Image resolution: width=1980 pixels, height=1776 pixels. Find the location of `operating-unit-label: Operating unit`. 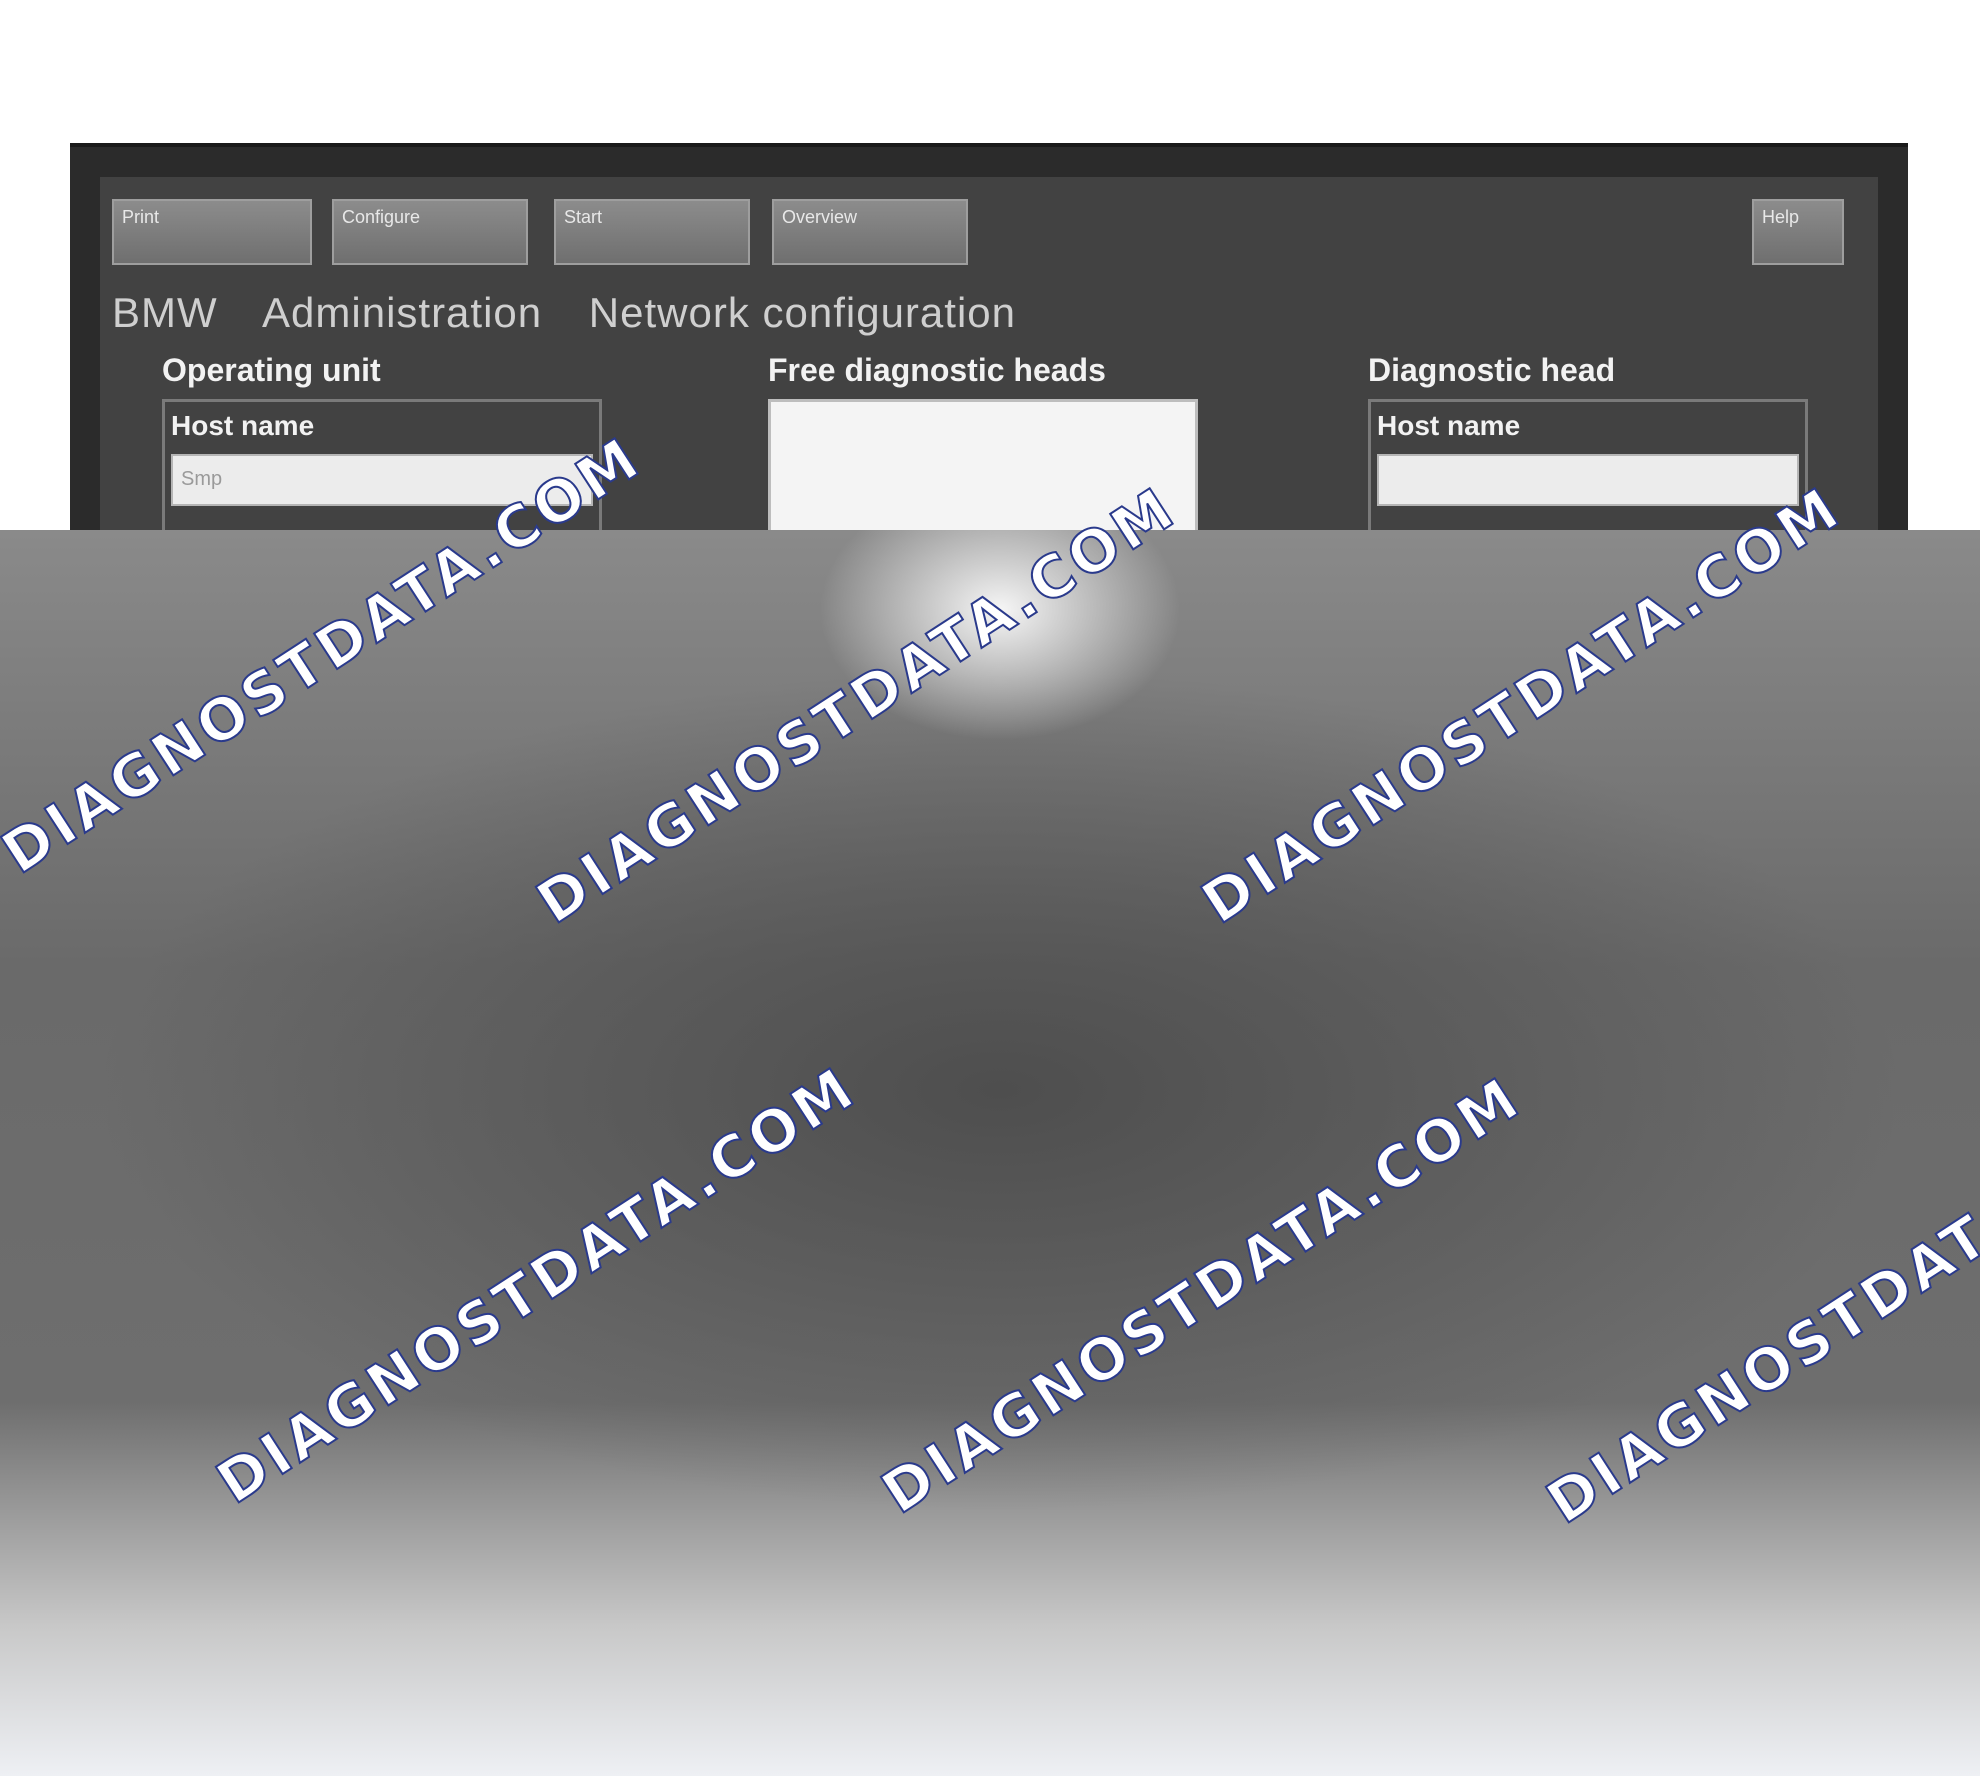

operating-unit-label: Operating unit is located at coordinates (271, 370).